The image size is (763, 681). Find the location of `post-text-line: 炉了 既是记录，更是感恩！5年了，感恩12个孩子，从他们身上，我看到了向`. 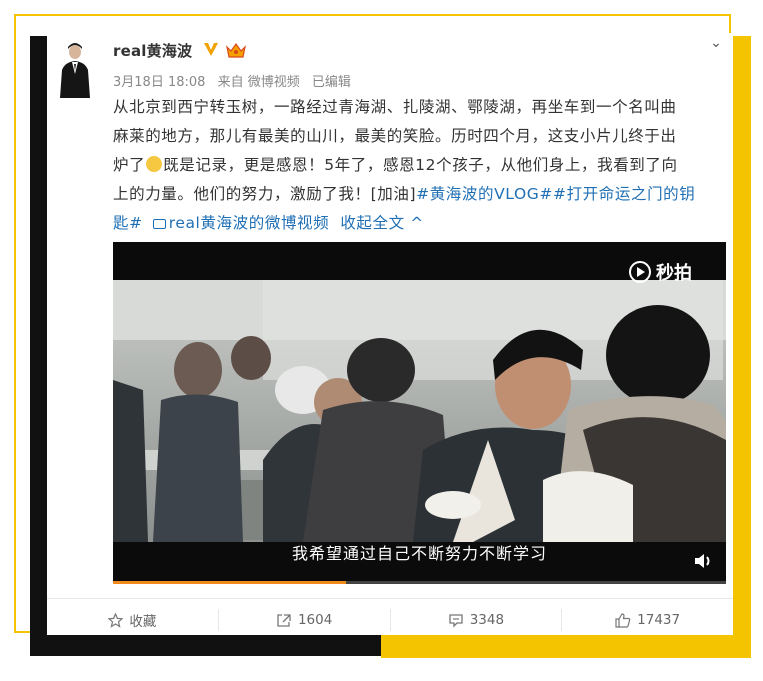

post-text-line: 炉了 既是记录，更是感恩！5年了，感恩12个孩子，从他们身上，我看到了向 is located at coordinates (411, 165).